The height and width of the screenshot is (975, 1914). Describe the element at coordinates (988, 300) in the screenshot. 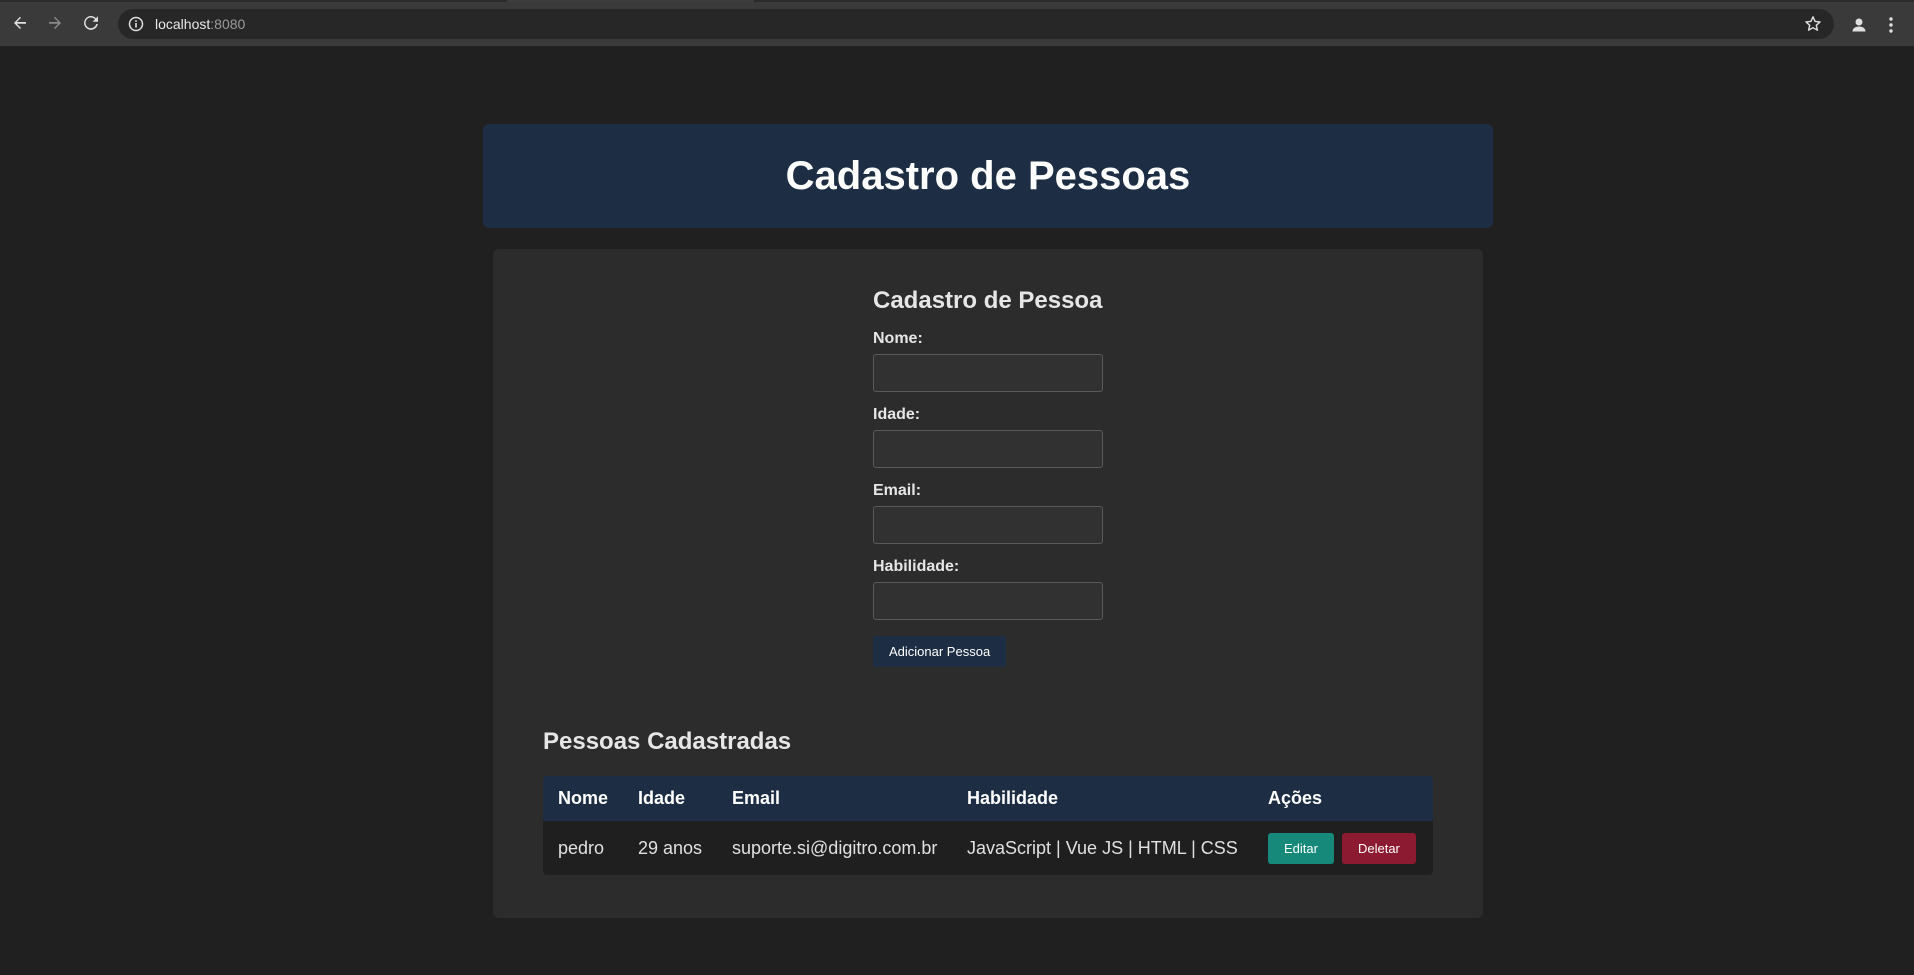

I see `form-title: Cadastro de Pessoa` at that location.